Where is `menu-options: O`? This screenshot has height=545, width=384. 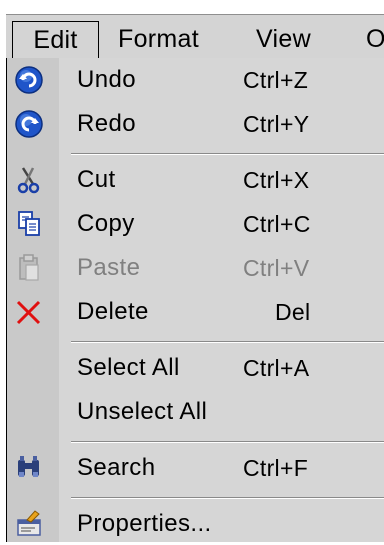 menu-options: O is located at coordinates (375, 39).